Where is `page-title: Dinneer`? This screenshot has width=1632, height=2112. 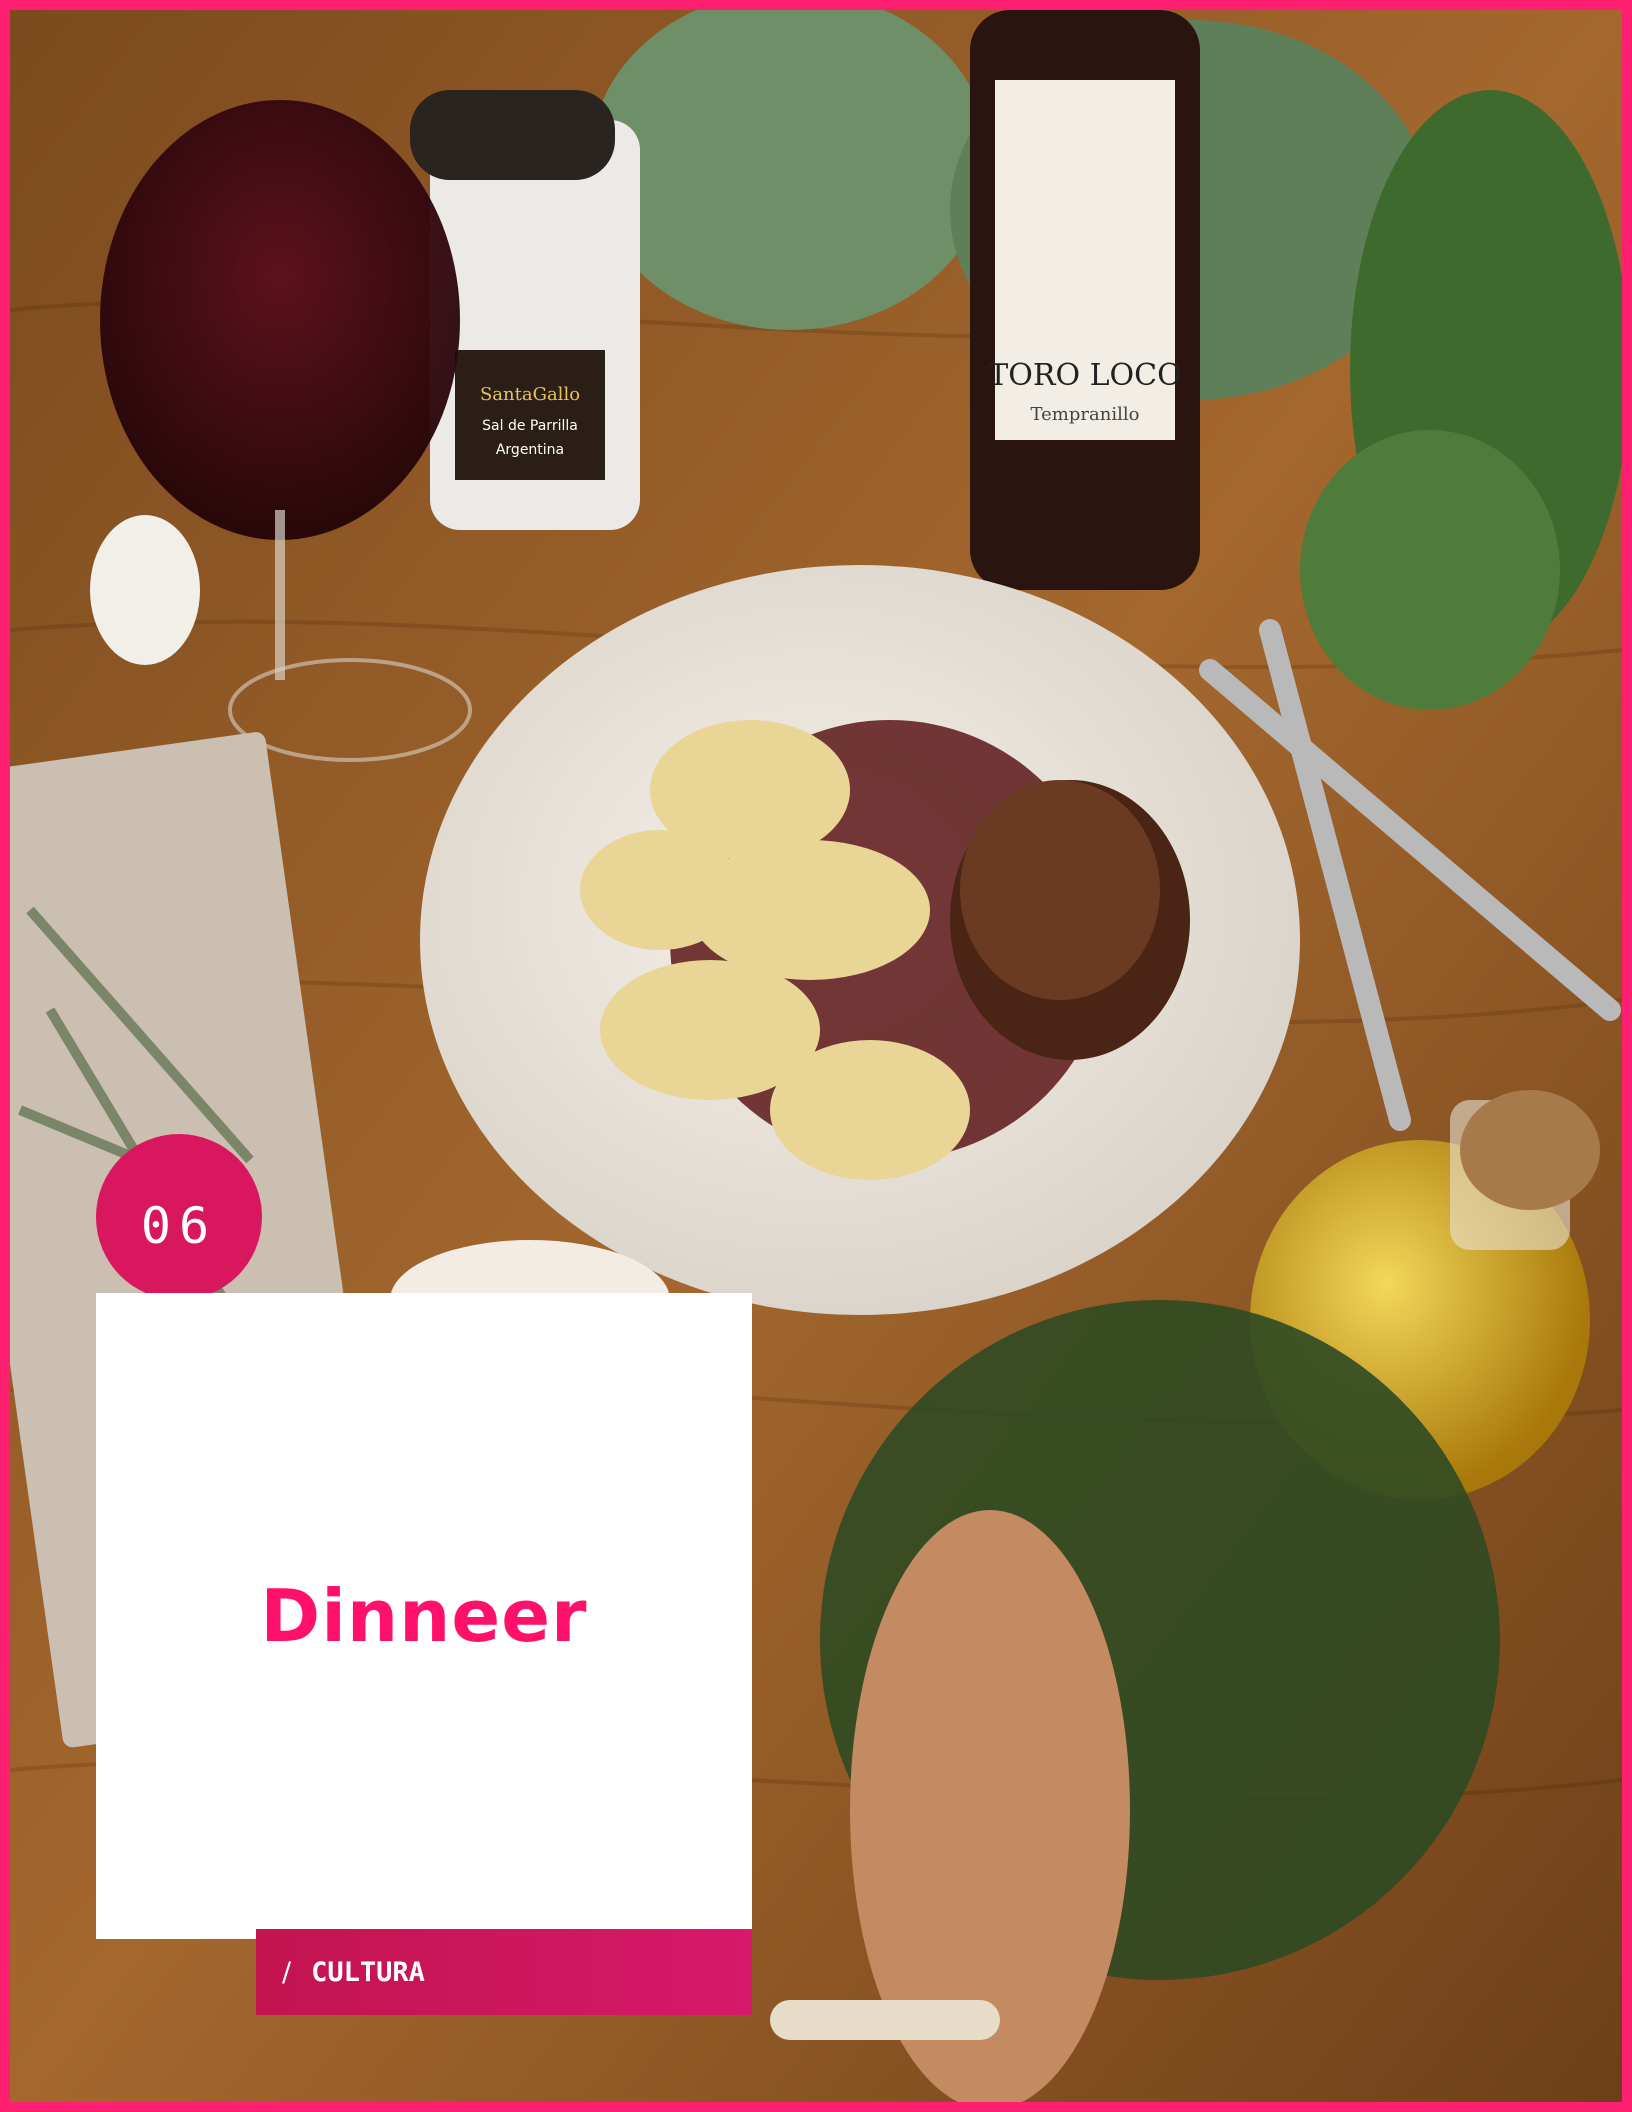 page-title: Dinneer is located at coordinates (424, 1616).